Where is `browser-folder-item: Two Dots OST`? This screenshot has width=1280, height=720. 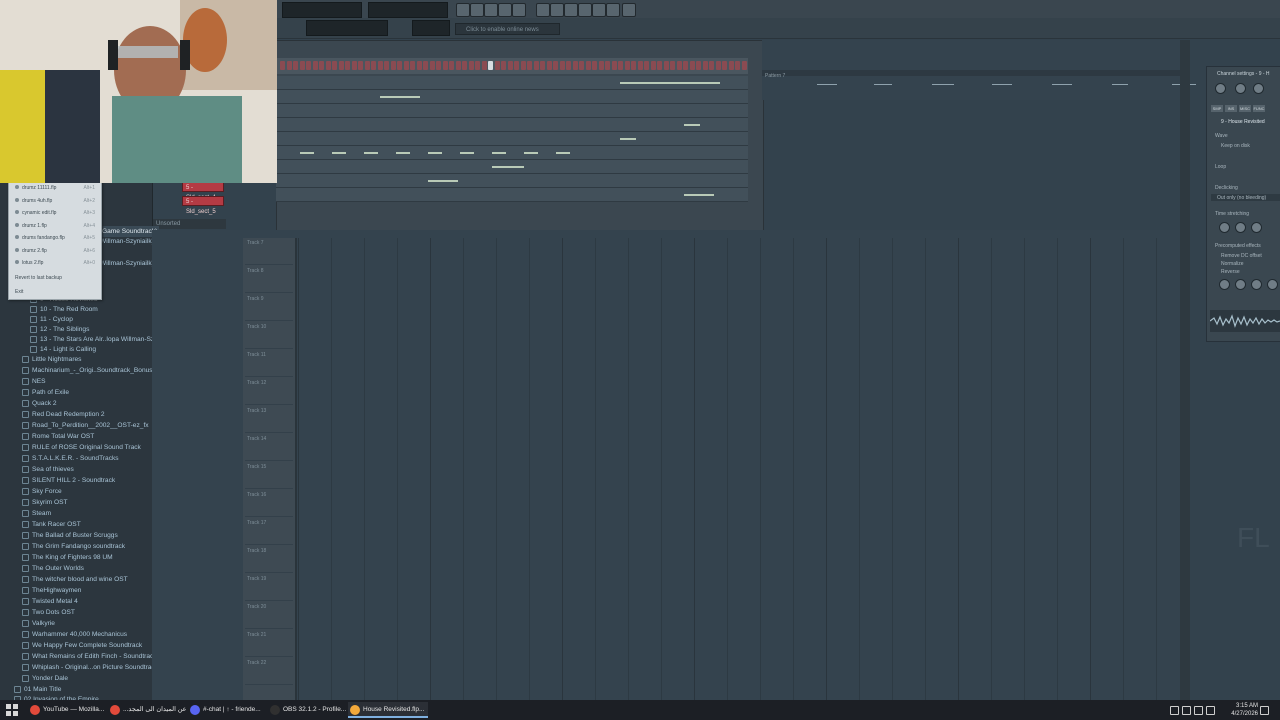
browser-folder-item: Two Dots OST is located at coordinates (48, 612).